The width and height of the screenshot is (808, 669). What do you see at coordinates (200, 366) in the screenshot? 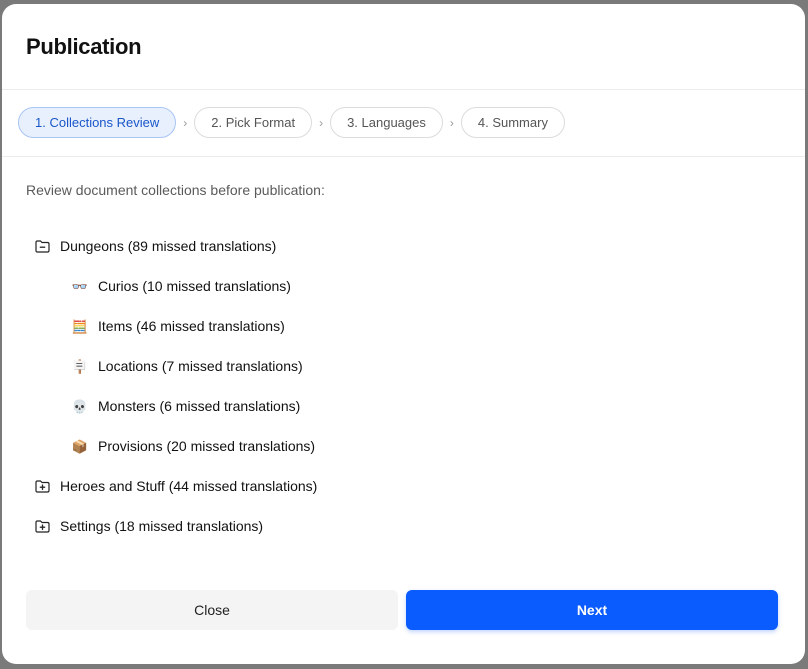
I see `tree-node-label: Locations (7 missed translations)` at bounding box center [200, 366].